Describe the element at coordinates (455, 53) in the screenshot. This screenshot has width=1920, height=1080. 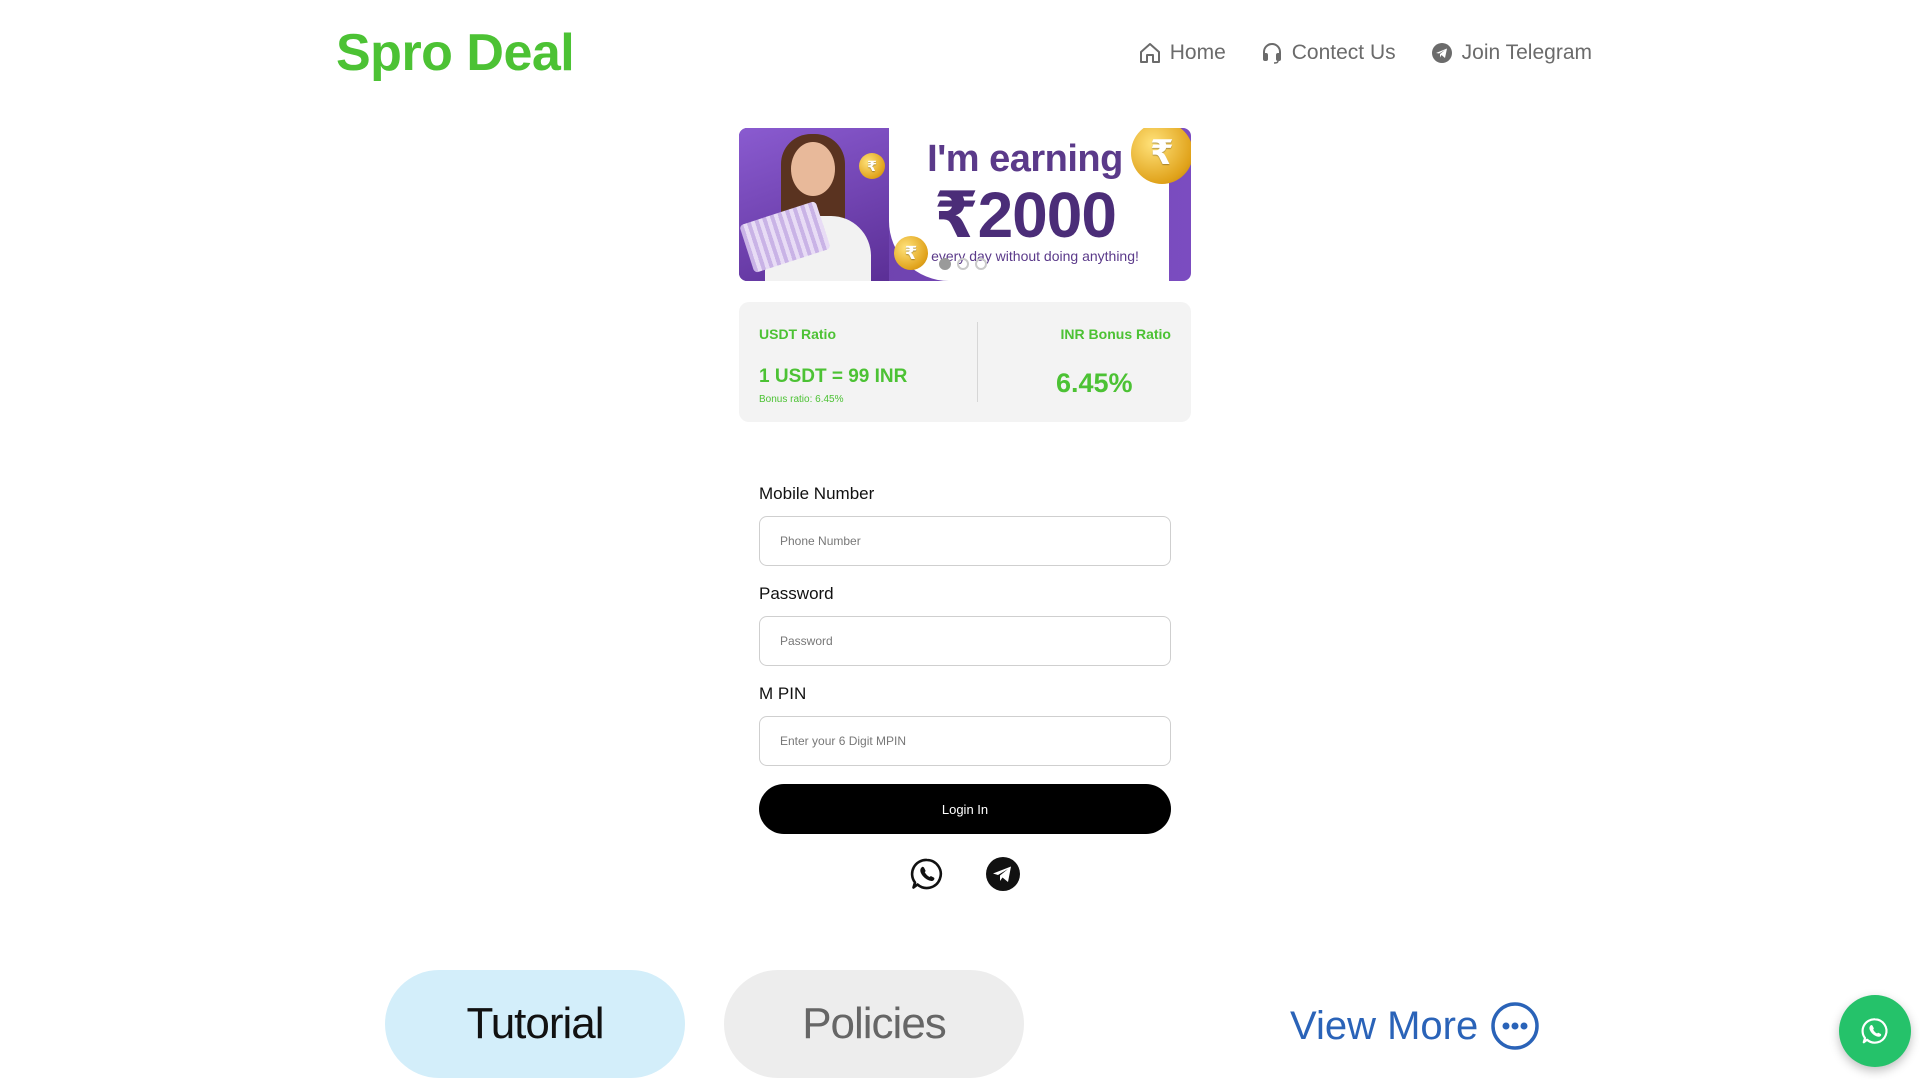
I see `brand-logo: Spro Deal` at that location.